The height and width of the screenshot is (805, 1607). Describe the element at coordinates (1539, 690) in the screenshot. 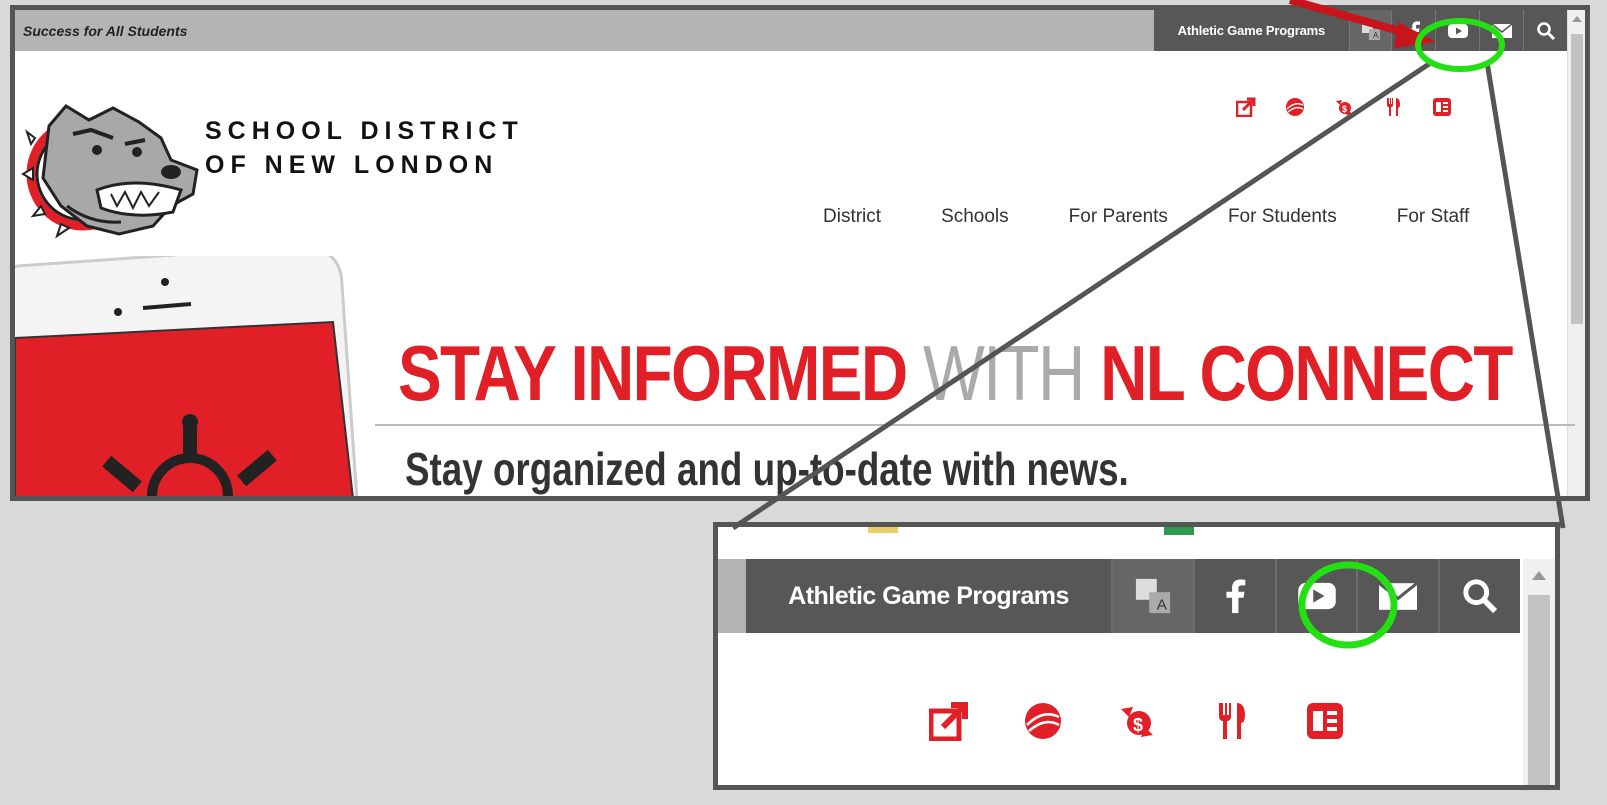

I see `zoom-scroll-thumb` at that location.